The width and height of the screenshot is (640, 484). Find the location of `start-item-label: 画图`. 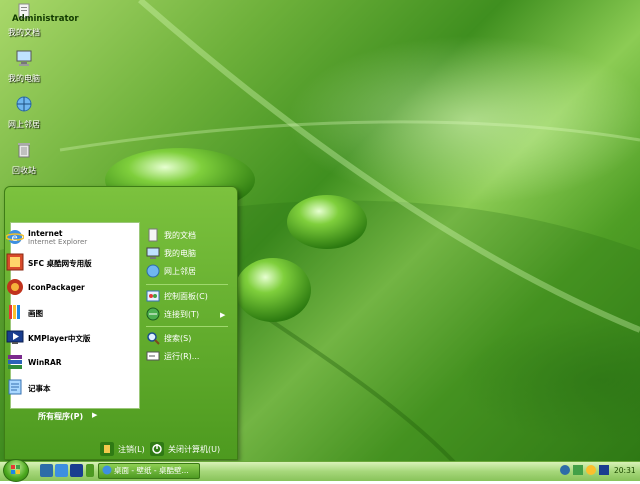

start-item-label: 画图 is located at coordinates (35, 313).